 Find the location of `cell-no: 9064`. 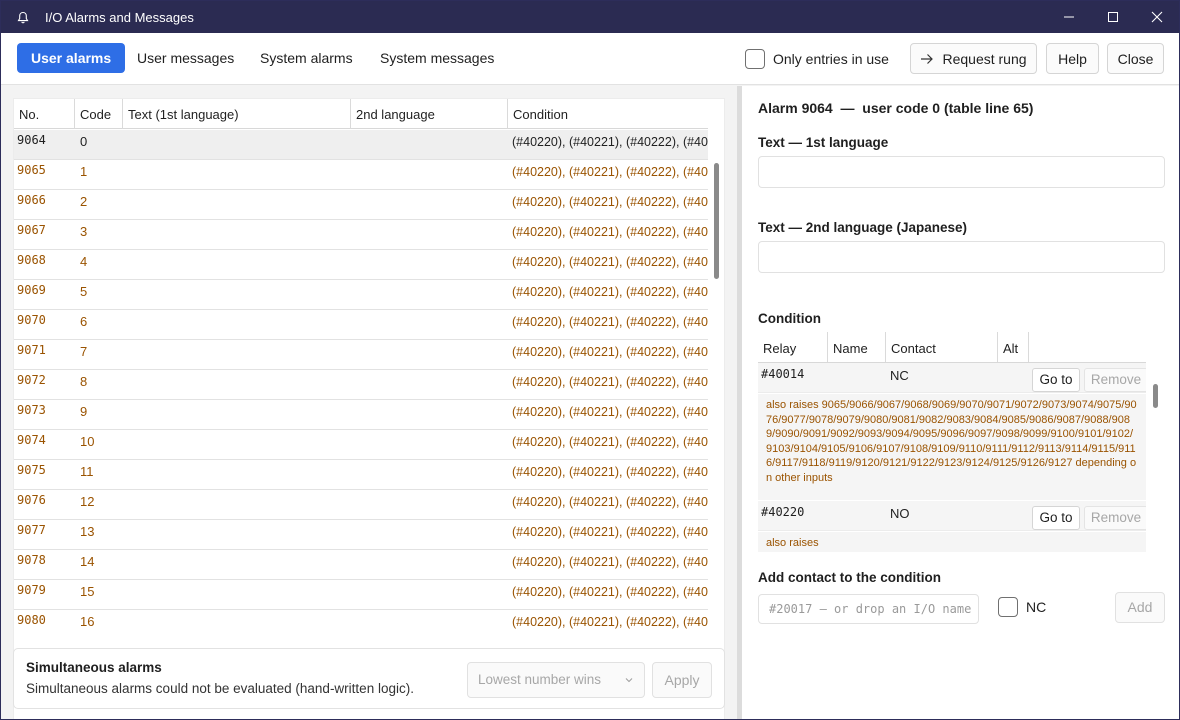

cell-no: 9064 is located at coordinates (31, 140).